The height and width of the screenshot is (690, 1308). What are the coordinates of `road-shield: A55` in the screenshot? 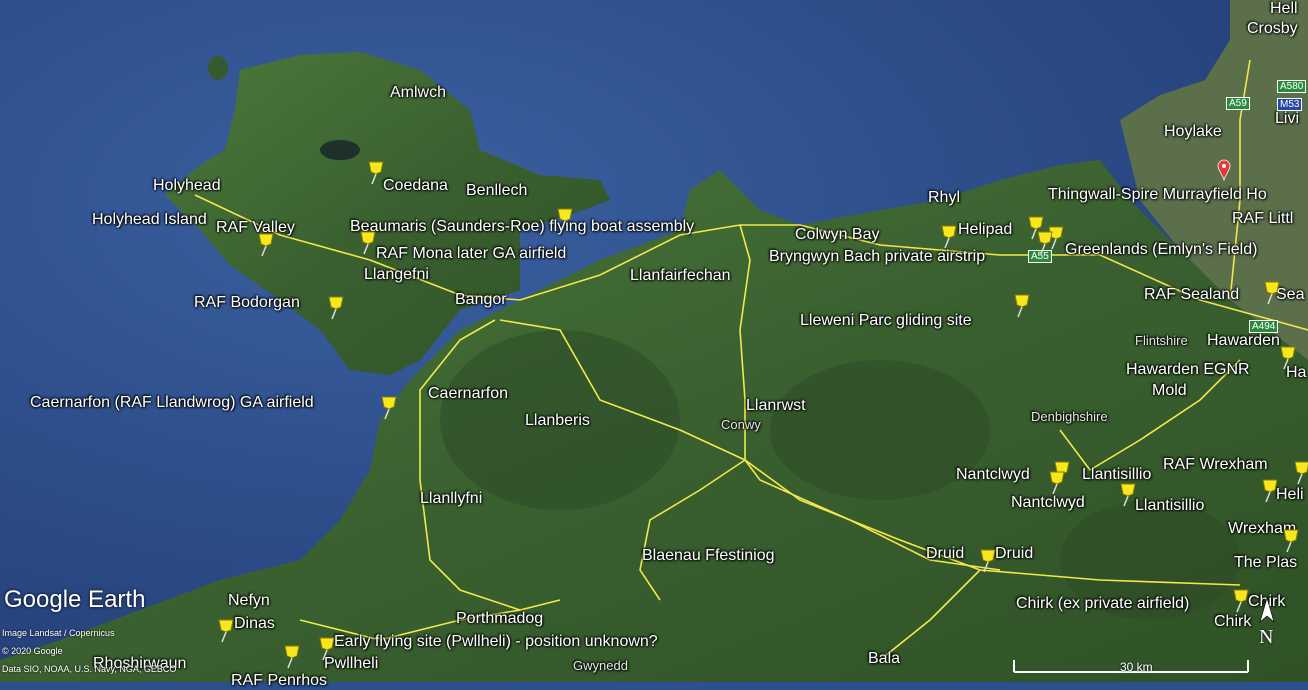 It's located at (1040, 256).